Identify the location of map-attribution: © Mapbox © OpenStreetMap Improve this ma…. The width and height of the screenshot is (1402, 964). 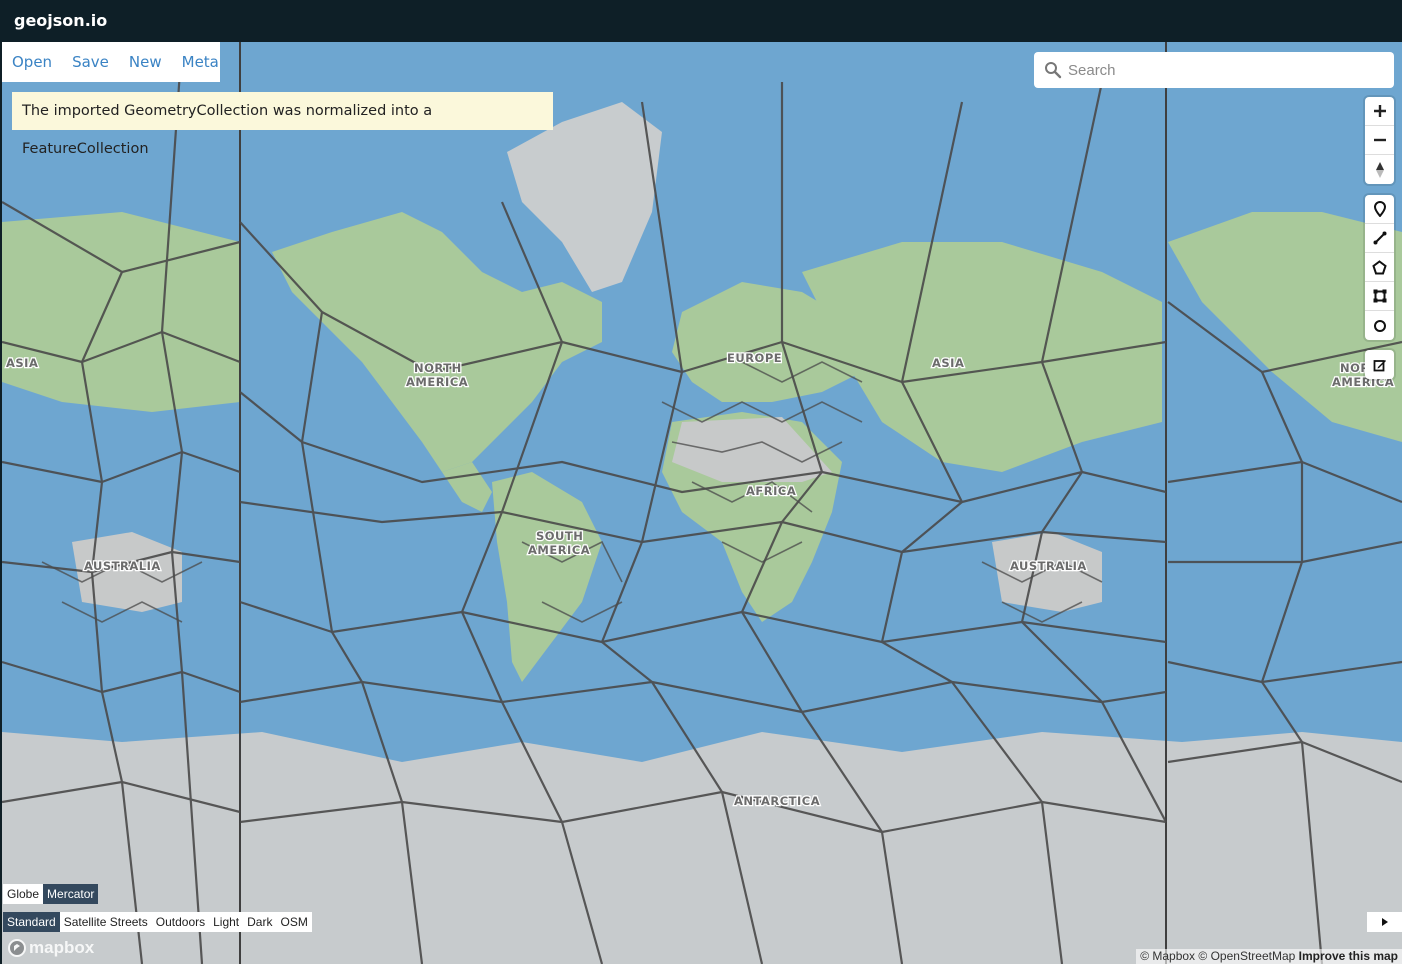
(1269, 956).